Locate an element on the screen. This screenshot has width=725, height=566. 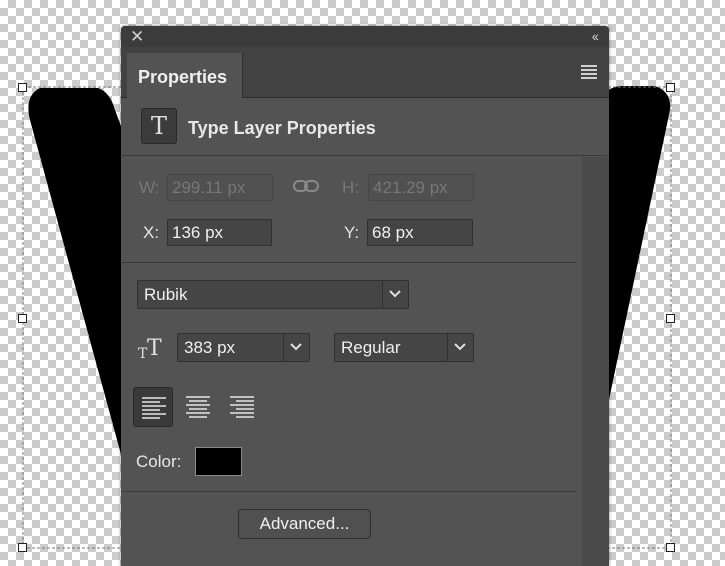
type-layer-icon: T is located at coordinates (159, 126).